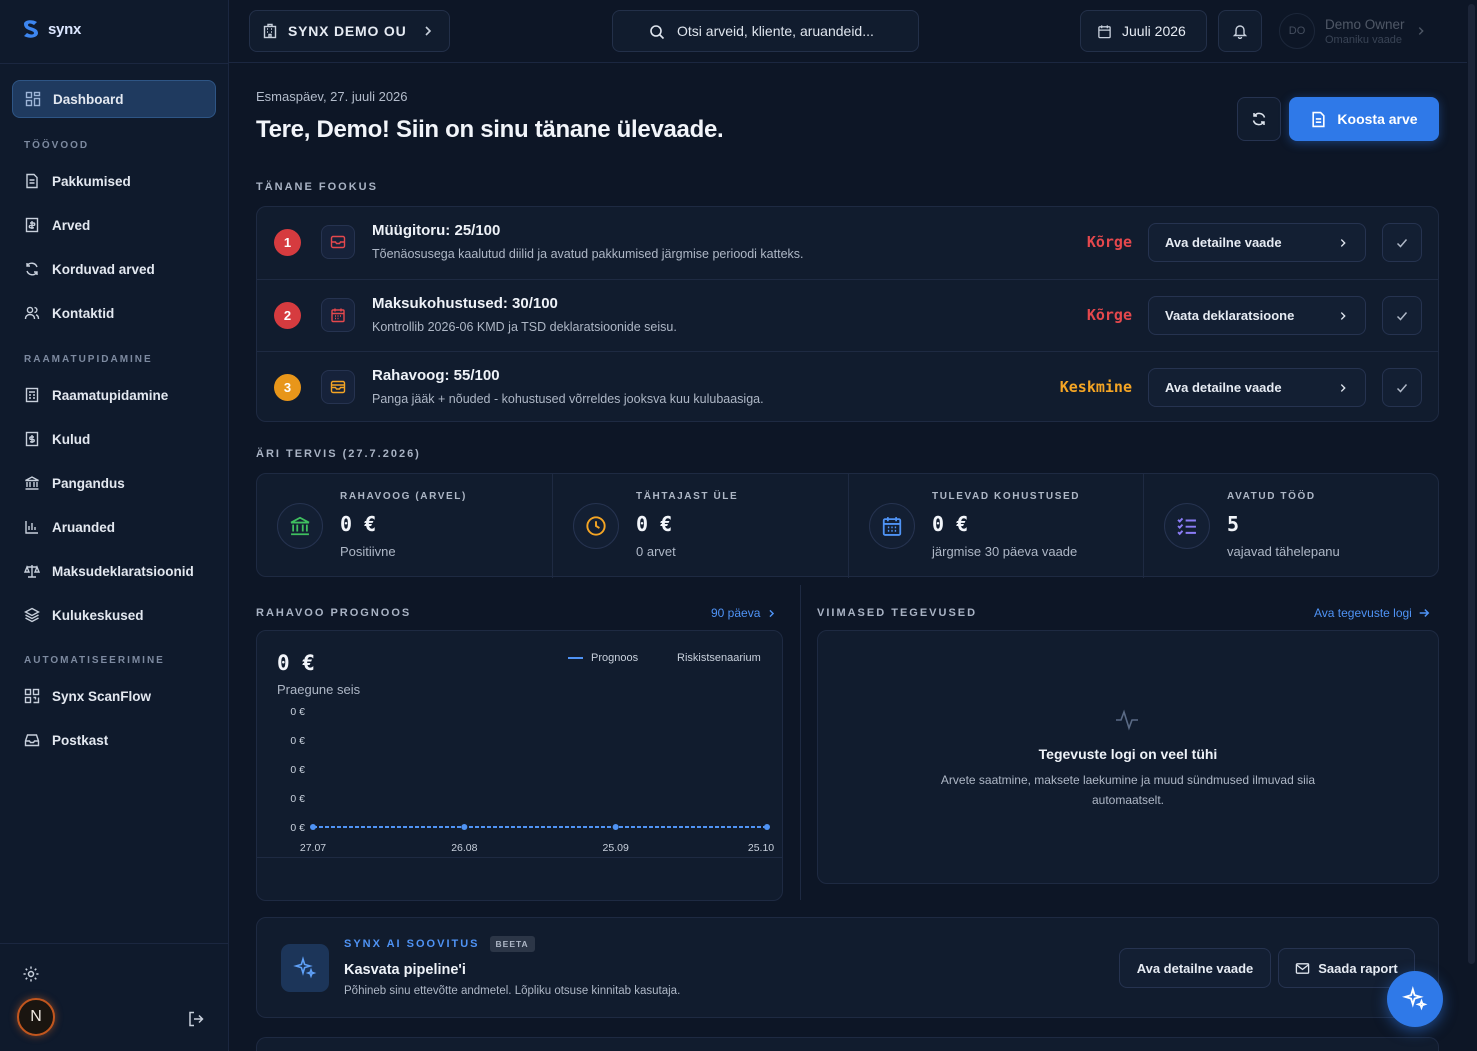 Image resolution: width=1477 pixels, height=1051 pixels. I want to click on view-declarations-button: Vaata deklaratsioone, so click(1257, 315).